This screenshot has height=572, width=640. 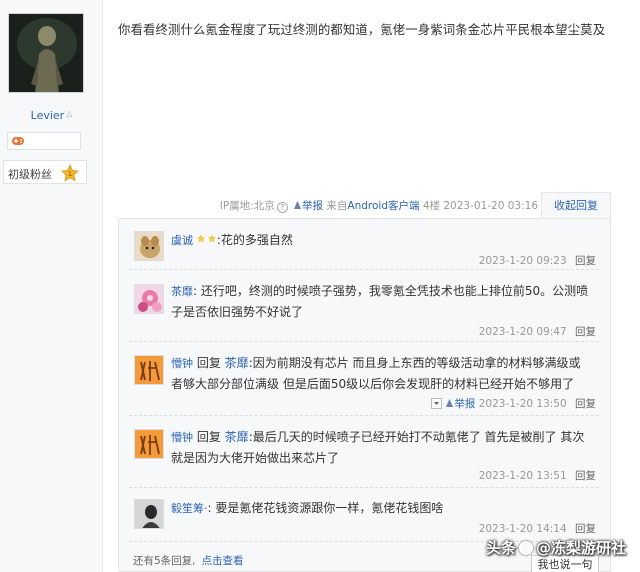 I want to click on help-icon: ?, so click(x=282, y=207).